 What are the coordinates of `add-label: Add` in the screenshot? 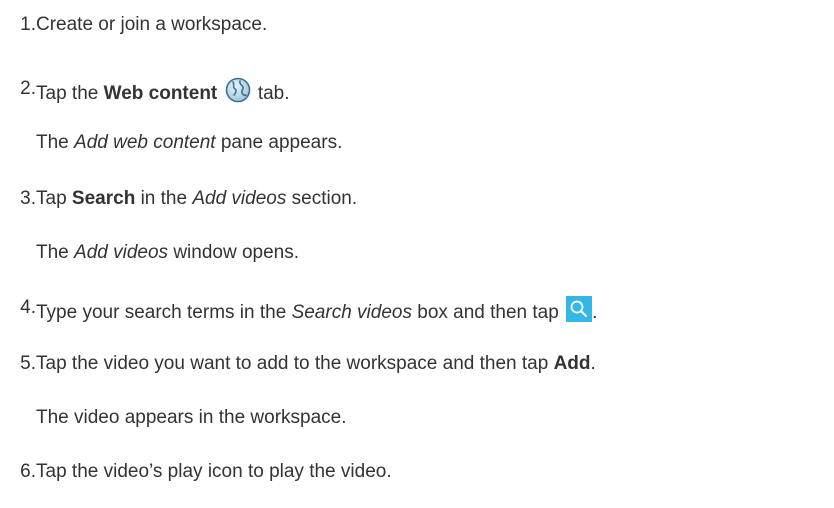 It's located at (572, 363).